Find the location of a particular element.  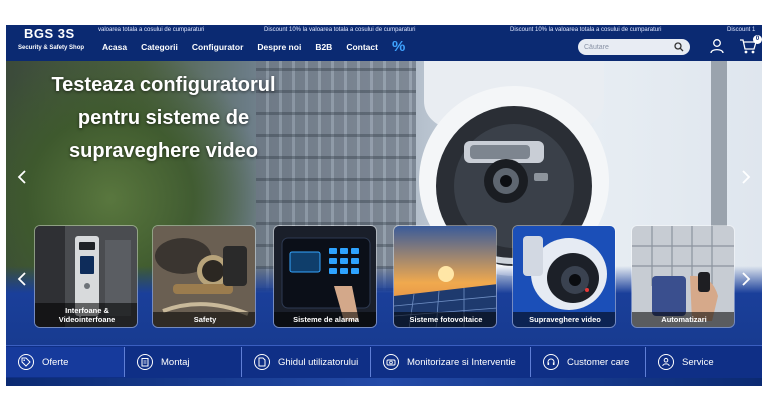

promo-text: Discount 1 is located at coordinates (741, 30).